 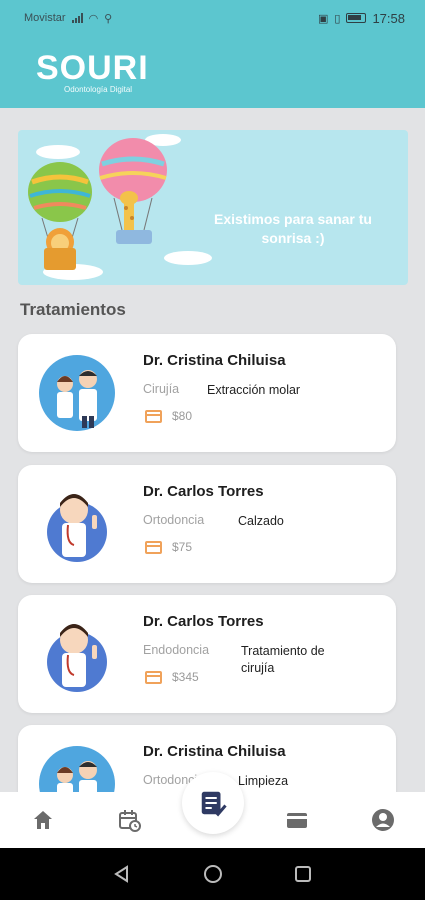 I want to click on system-navigation-bar, so click(x=212, y=874).